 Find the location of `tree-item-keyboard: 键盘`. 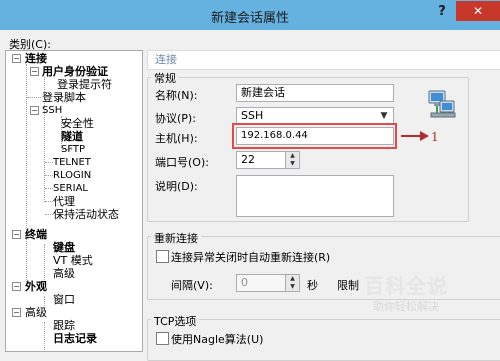

tree-item-keyboard: 键盘 is located at coordinates (64, 247).